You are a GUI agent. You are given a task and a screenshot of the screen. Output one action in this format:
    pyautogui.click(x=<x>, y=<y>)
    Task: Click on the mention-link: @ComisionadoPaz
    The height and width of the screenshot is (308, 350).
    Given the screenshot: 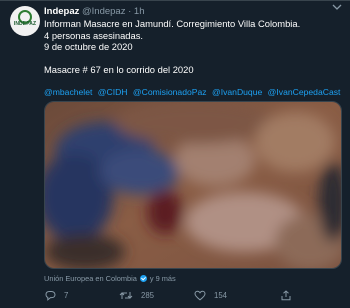 What is the action you would take?
    pyautogui.click(x=170, y=92)
    